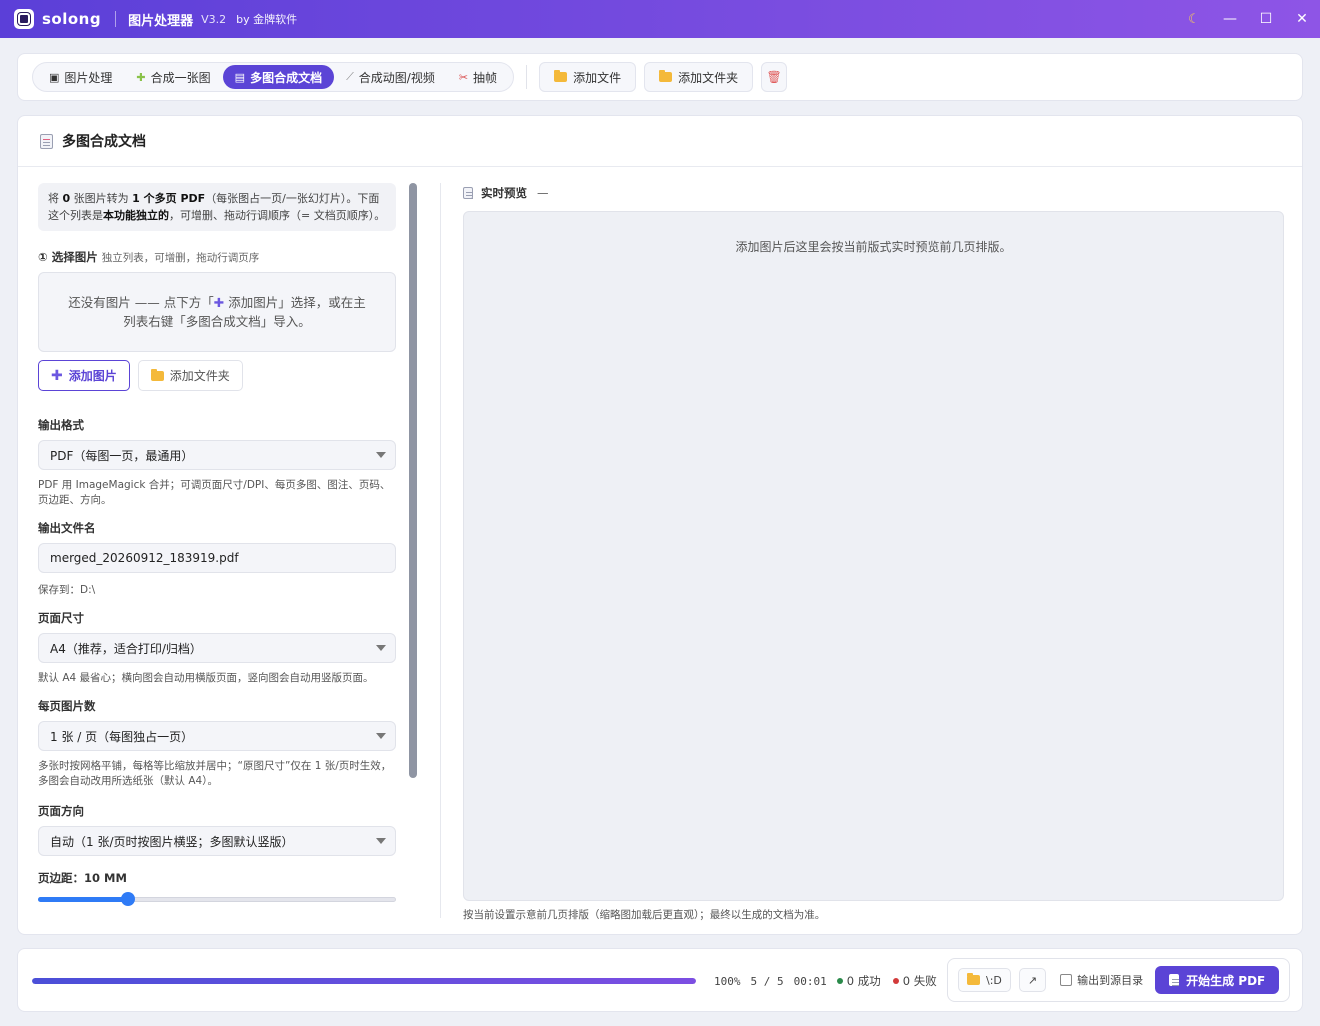  Describe the element at coordinates (873, 193) in the screenshot. I see `preview-header: 实时预览 —` at that location.